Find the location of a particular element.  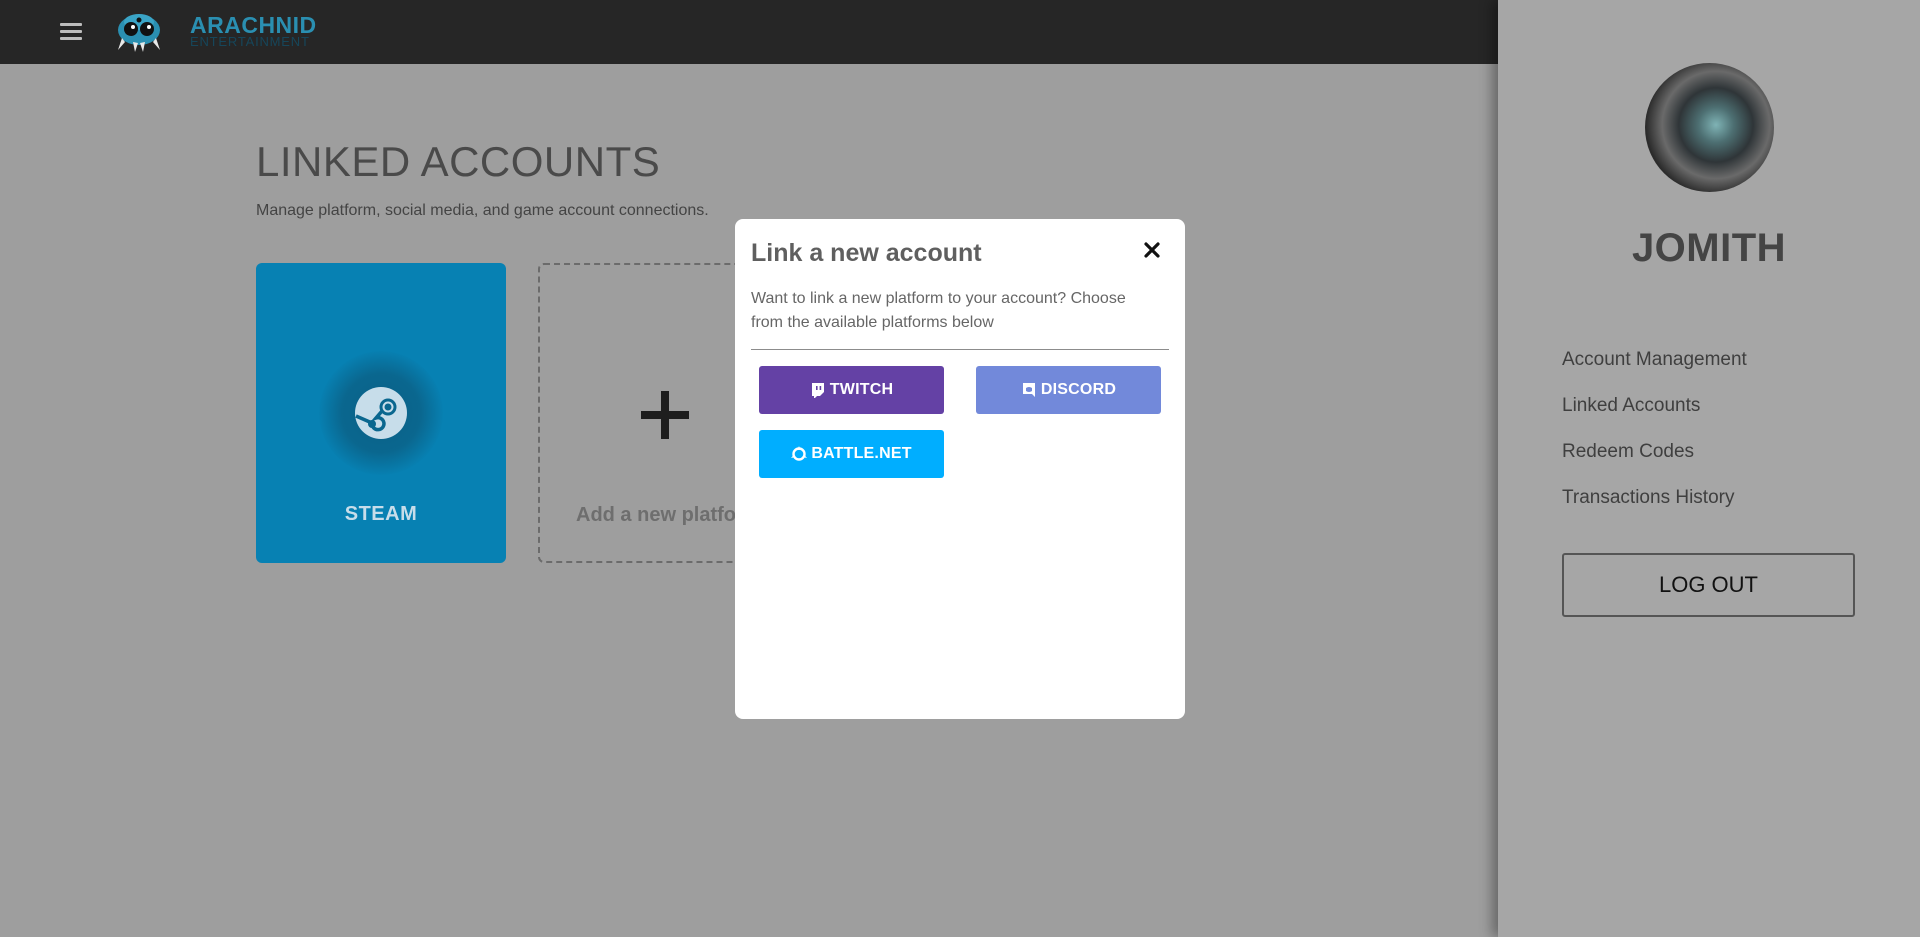

side-nav-item-redeem-codes: Redeem Codes is located at coordinates (1654, 464).